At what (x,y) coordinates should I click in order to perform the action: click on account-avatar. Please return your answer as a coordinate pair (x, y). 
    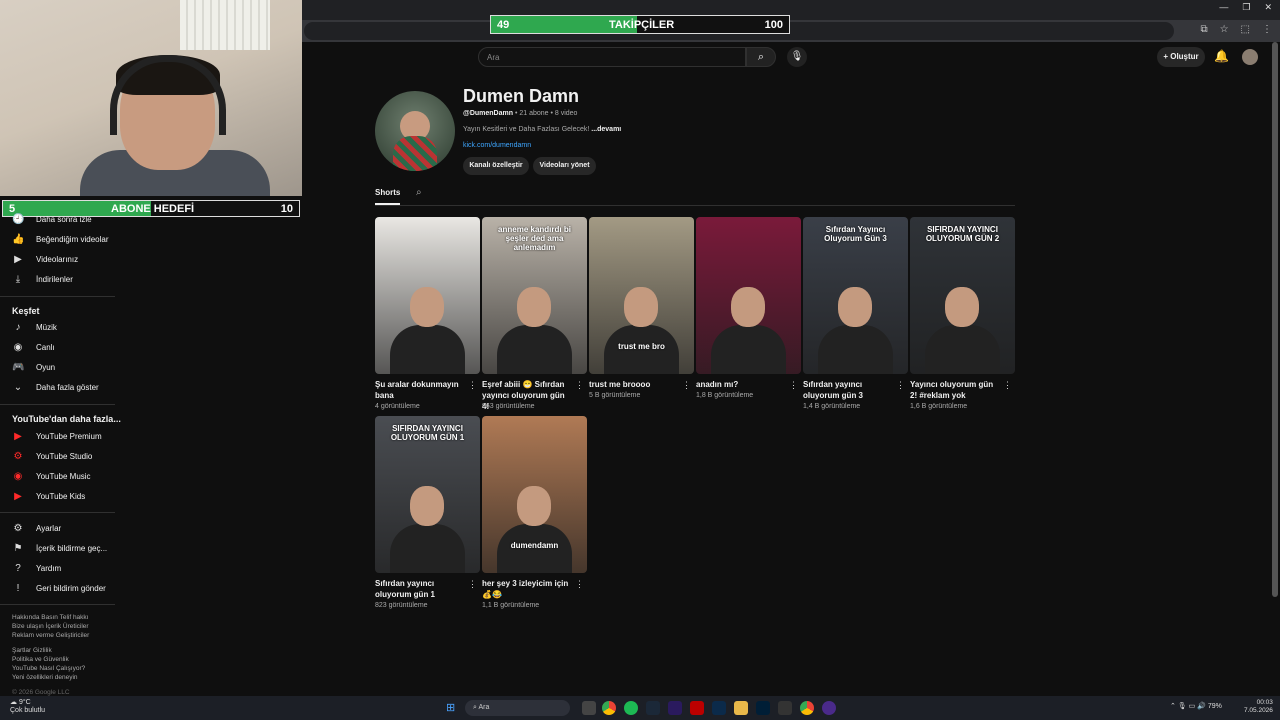
    Looking at the image, I should click on (1250, 57).